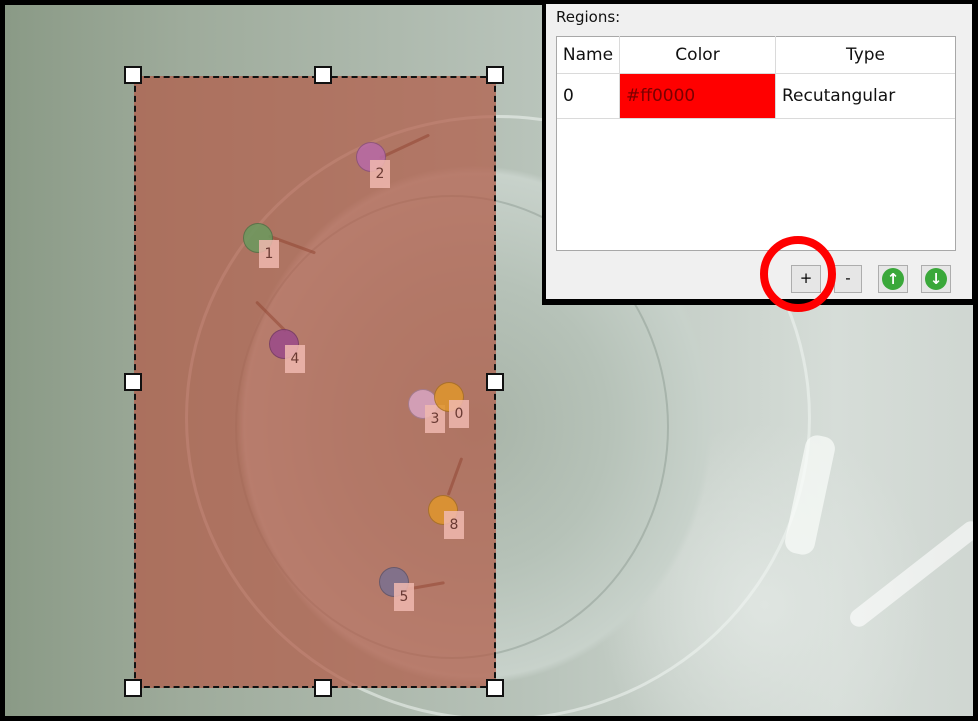 The width and height of the screenshot is (978, 721). What do you see at coordinates (798, 274) in the screenshot?
I see `highlight-circle-annotation` at bounding box center [798, 274].